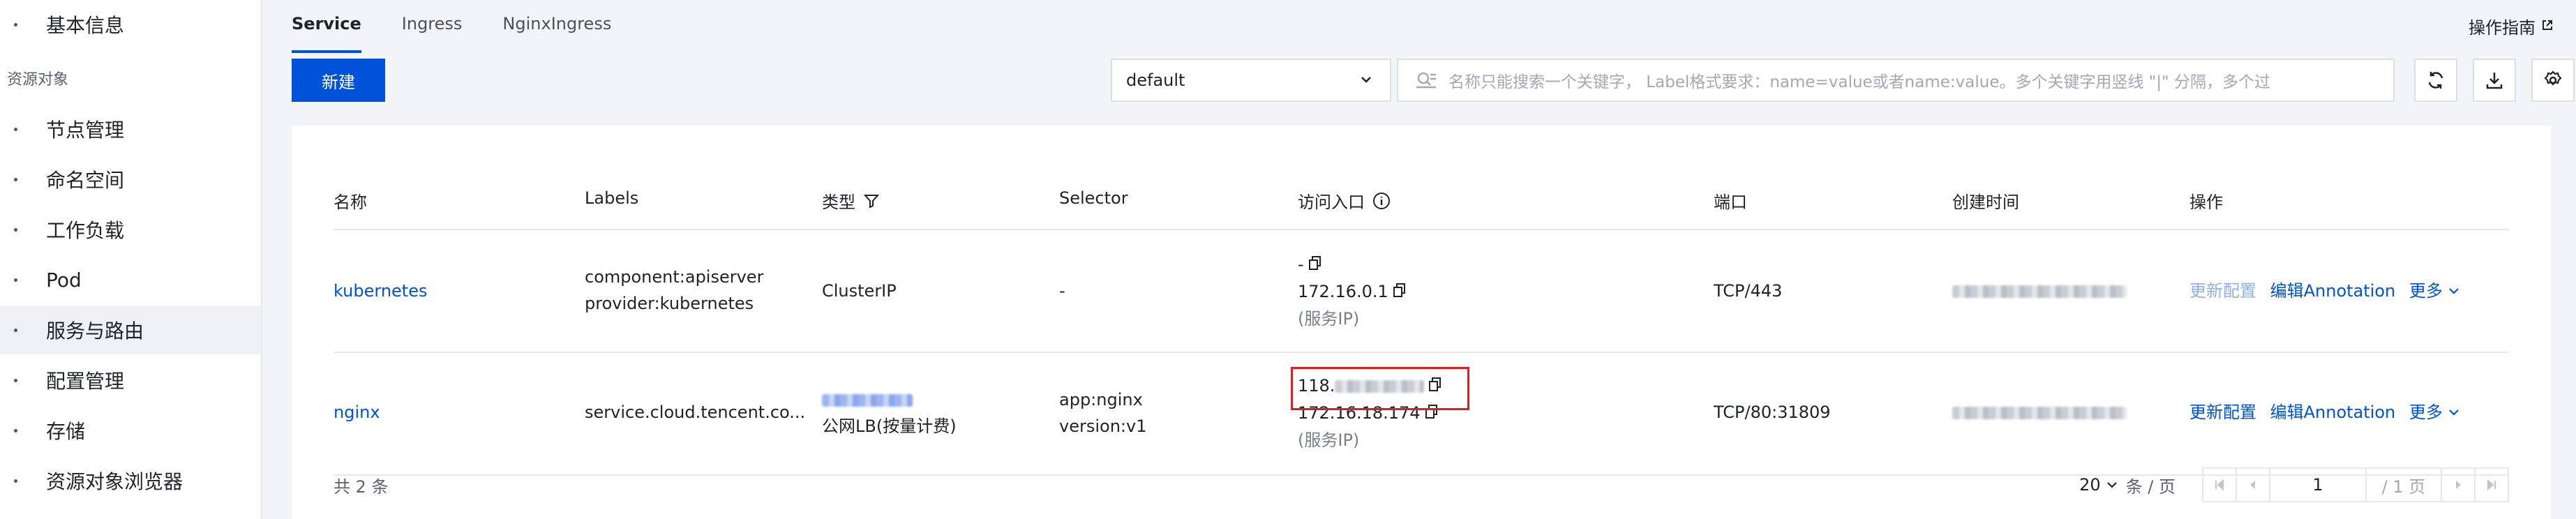 The height and width of the screenshot is (519, 2576). Describe the element at coordinates (1343, 291) in the screenshot. I see `service-ip: 172.16.0.1` at that location.